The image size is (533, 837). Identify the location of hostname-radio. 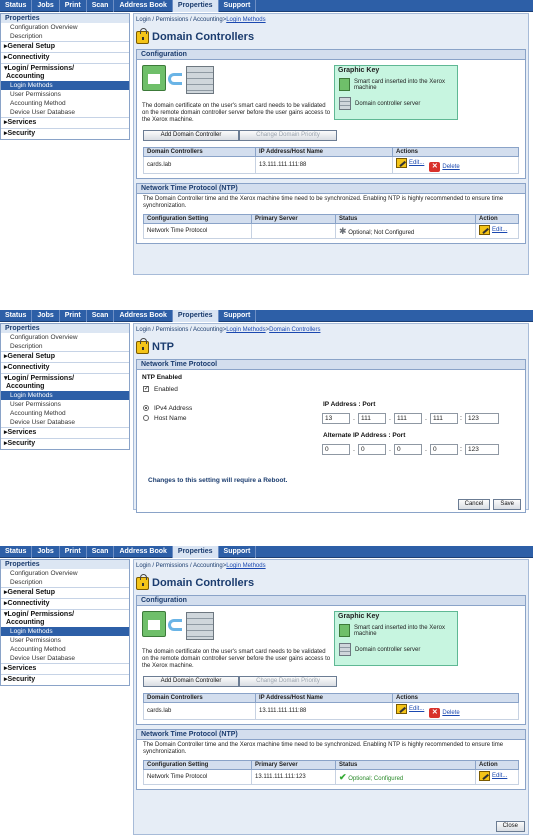
(146, 418).